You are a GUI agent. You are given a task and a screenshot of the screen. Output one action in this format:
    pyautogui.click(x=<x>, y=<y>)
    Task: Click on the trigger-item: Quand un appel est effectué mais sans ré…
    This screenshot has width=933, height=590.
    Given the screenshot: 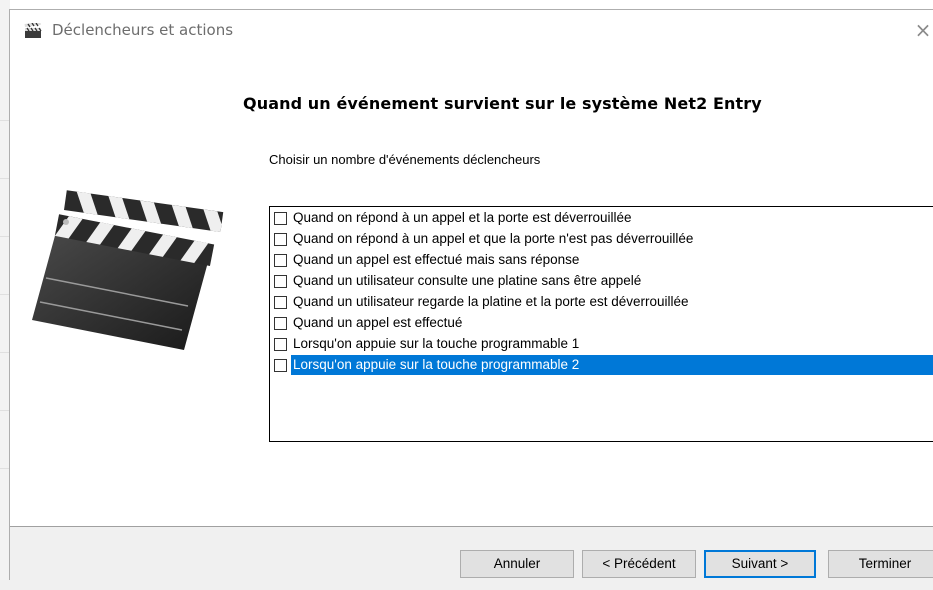 What is the action you would take?
    pyautogui.click(x=428, y=260)
    